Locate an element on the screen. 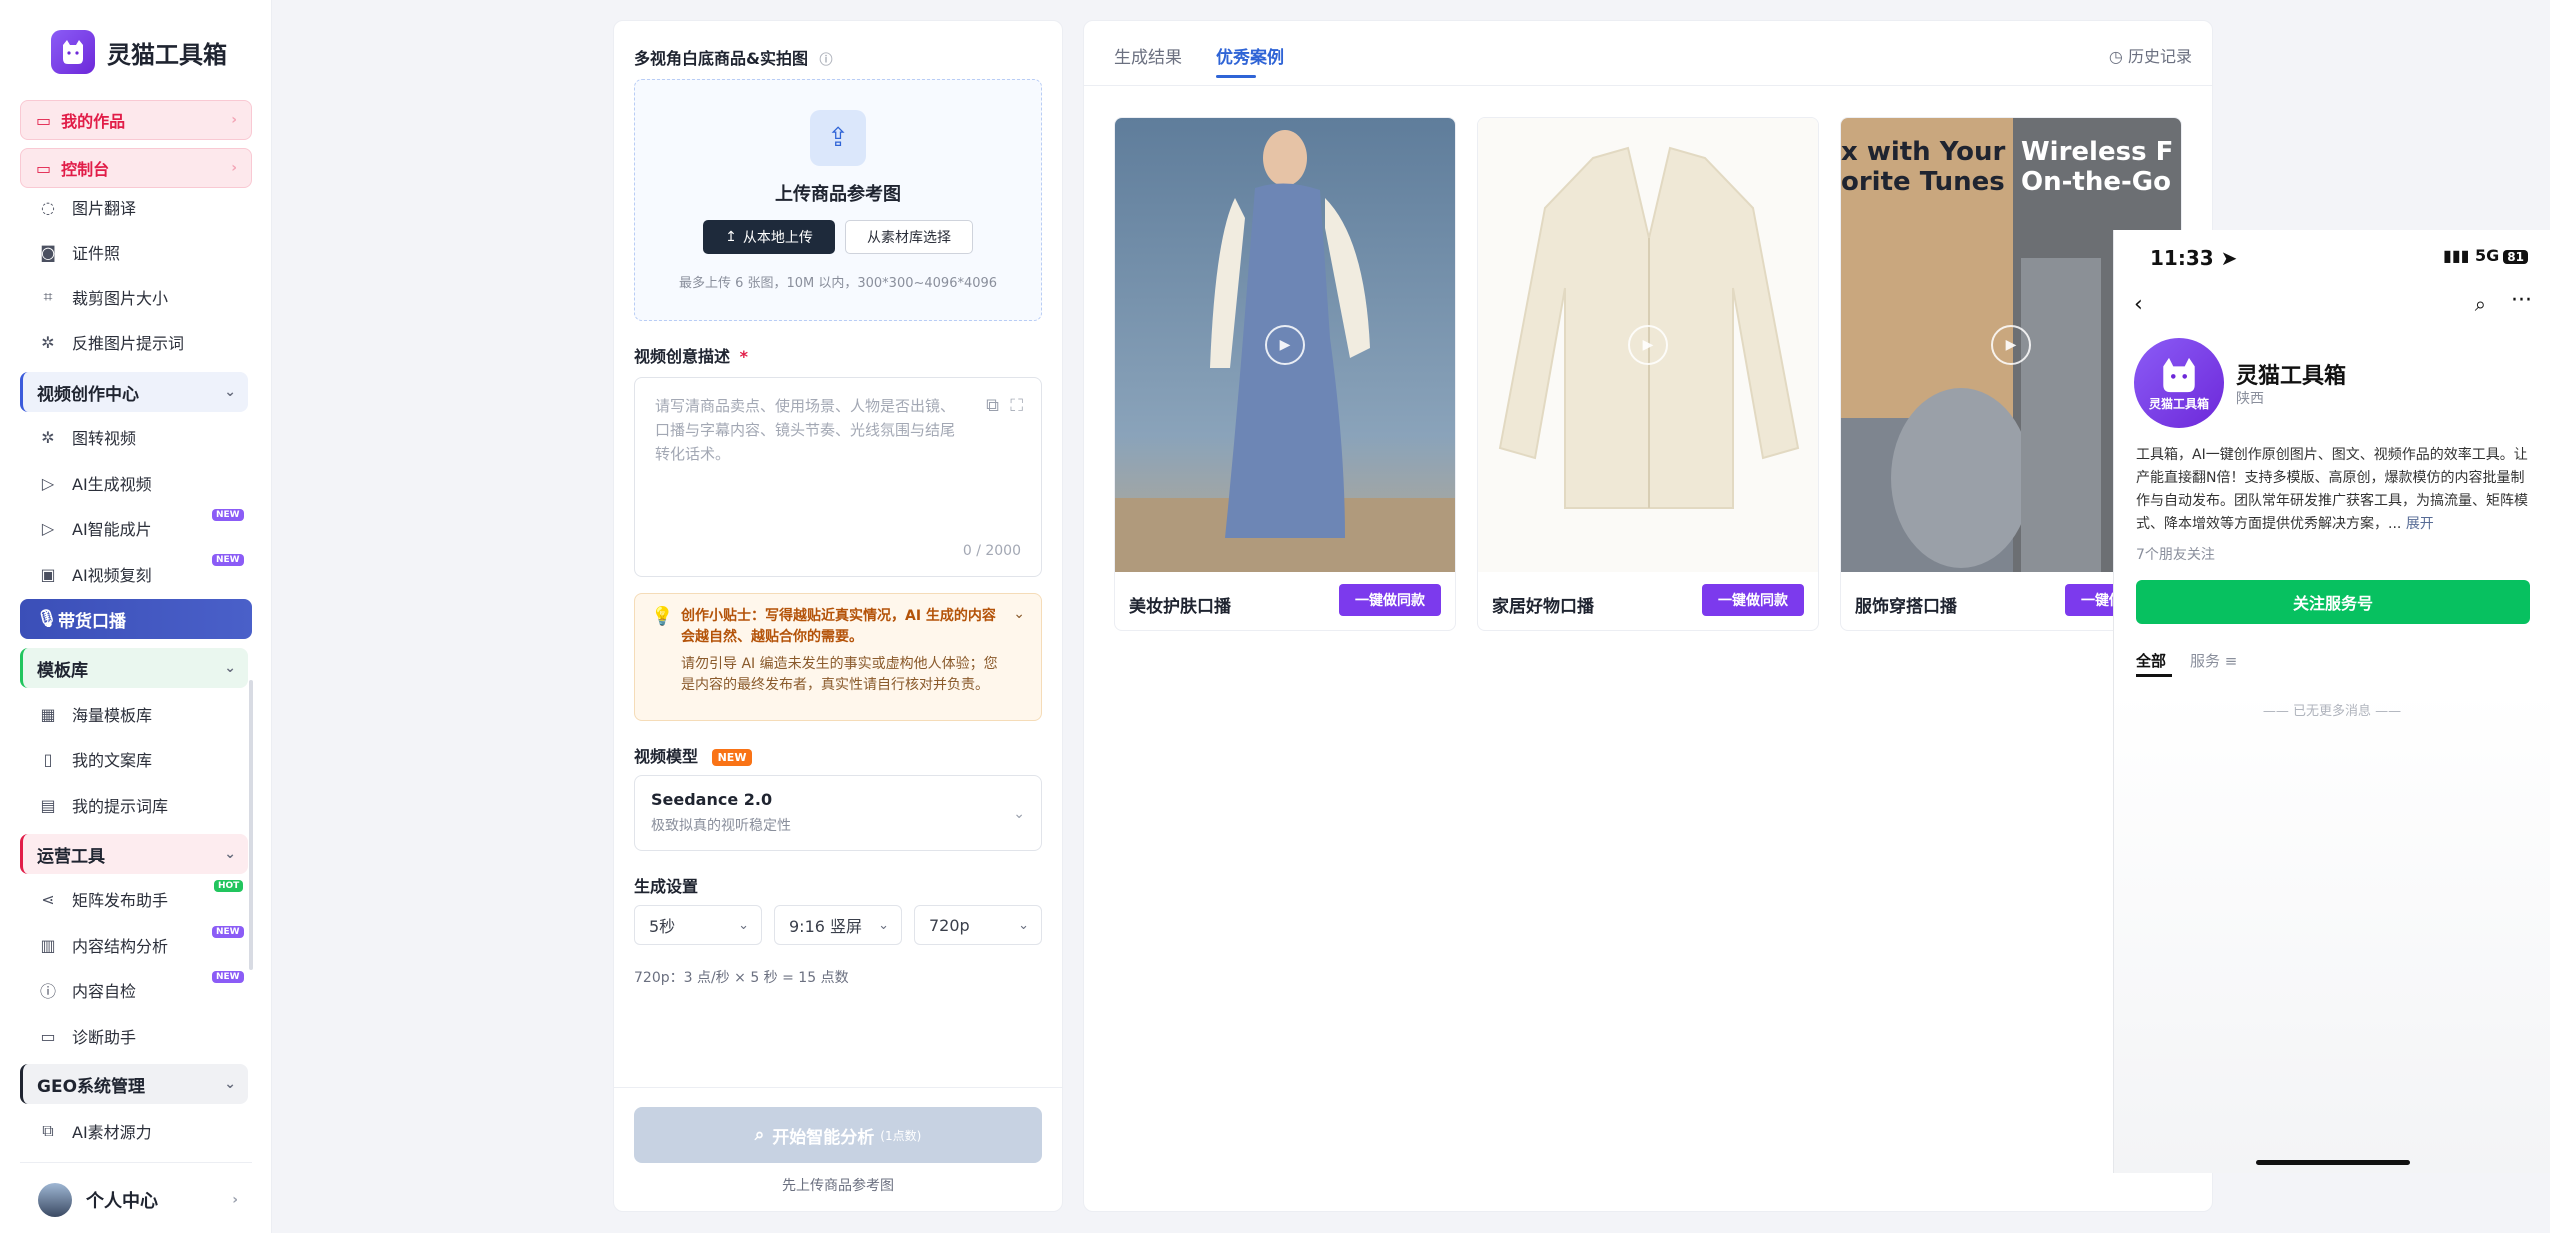  nav-label: AI智能成片 is located at coordinates (112, 529).